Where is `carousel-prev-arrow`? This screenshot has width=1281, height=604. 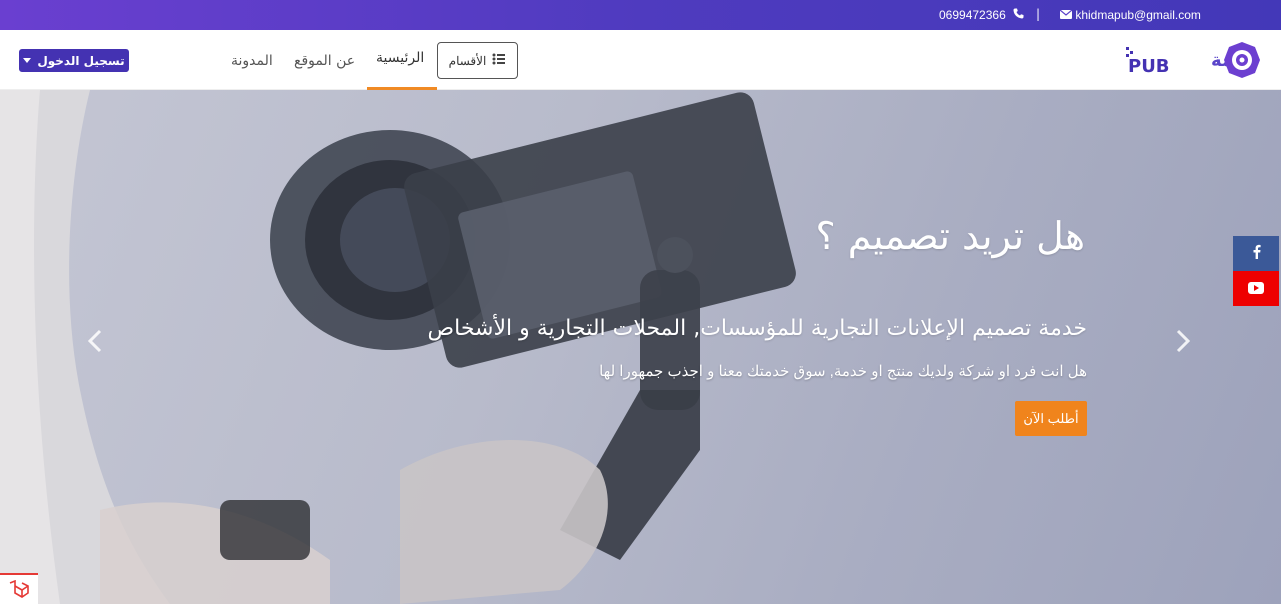 carousel-prev-arrow is located at coordinates (95, 341).